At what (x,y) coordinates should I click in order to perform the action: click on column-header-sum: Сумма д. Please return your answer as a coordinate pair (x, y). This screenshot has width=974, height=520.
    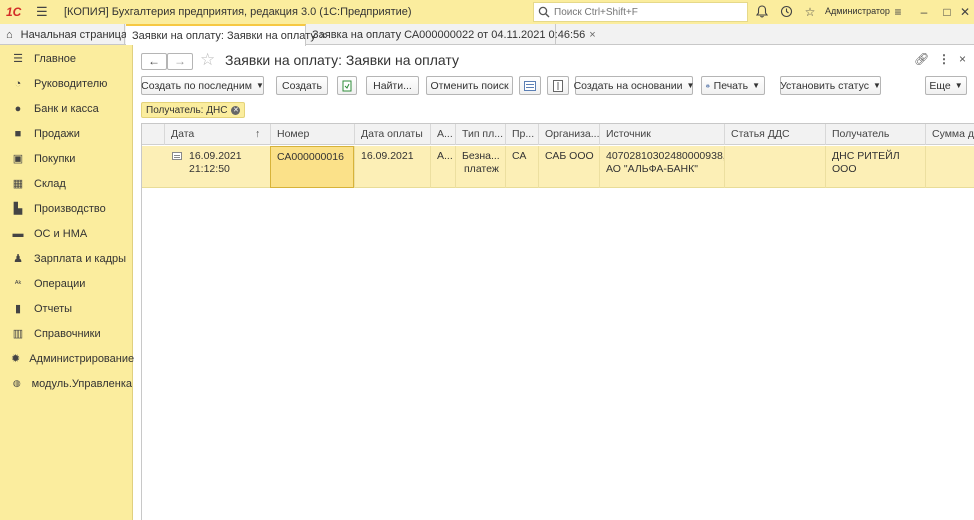
    Looking at the image, I should click on (949, 134).